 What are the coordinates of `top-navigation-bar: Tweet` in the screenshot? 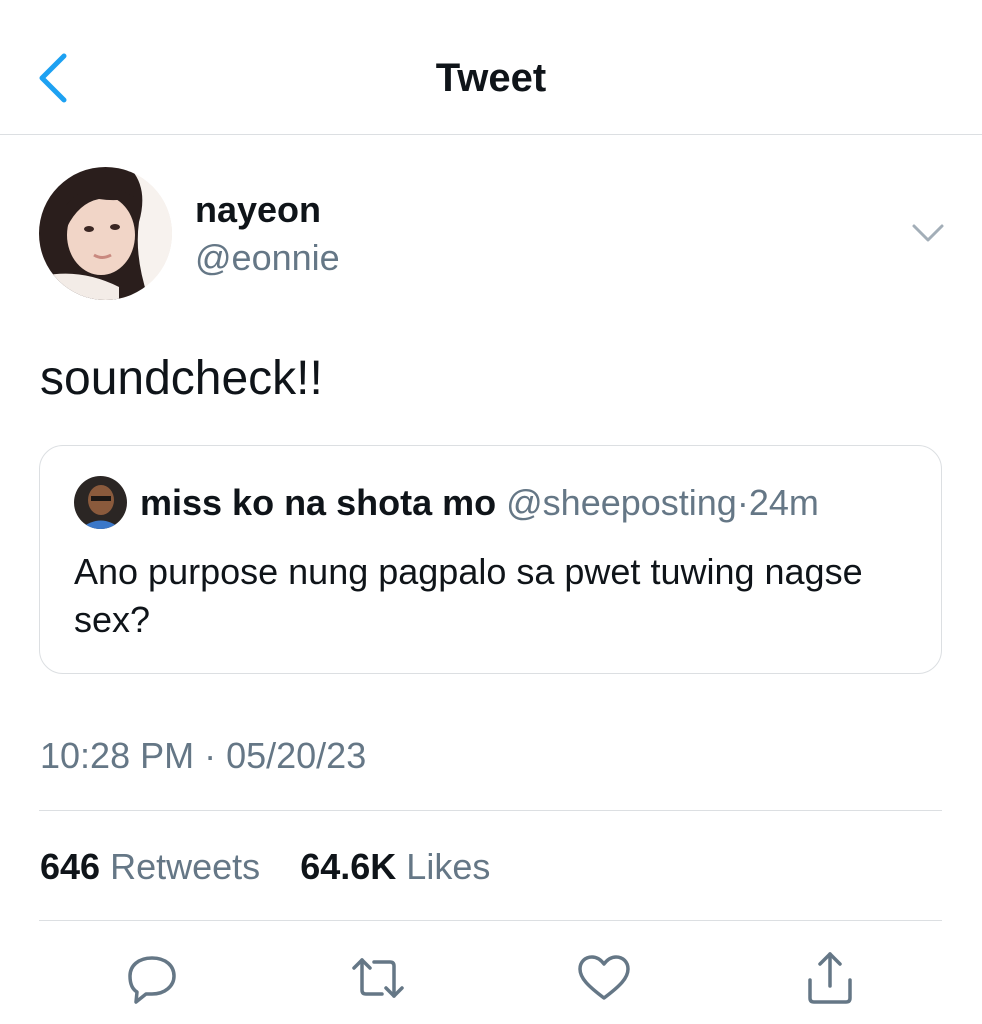 It's located at (491, 67).